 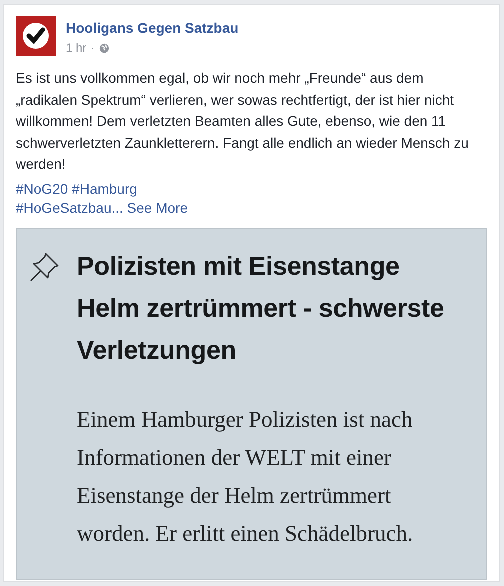 What do you see at coordinates (42, 188) in the screenshot?
I see `hashtag-link: #NoG20` at bounding box center [42, 188].